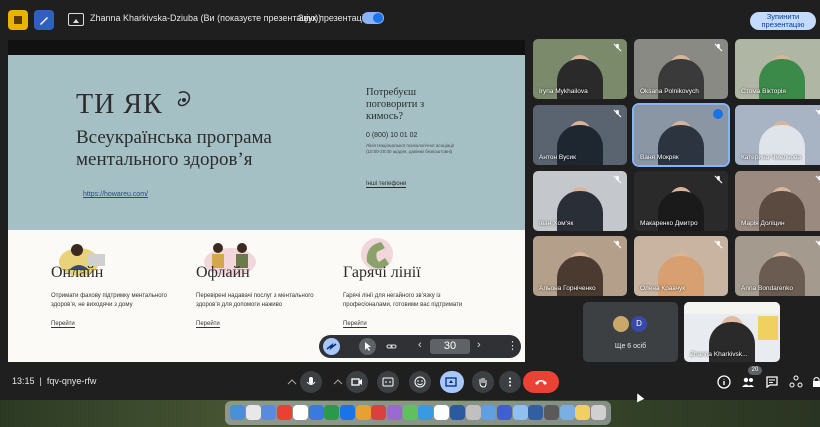  I want to click on meeting-time-code: 13:15 | fqv-qnye-rfw, so click(54, 381).